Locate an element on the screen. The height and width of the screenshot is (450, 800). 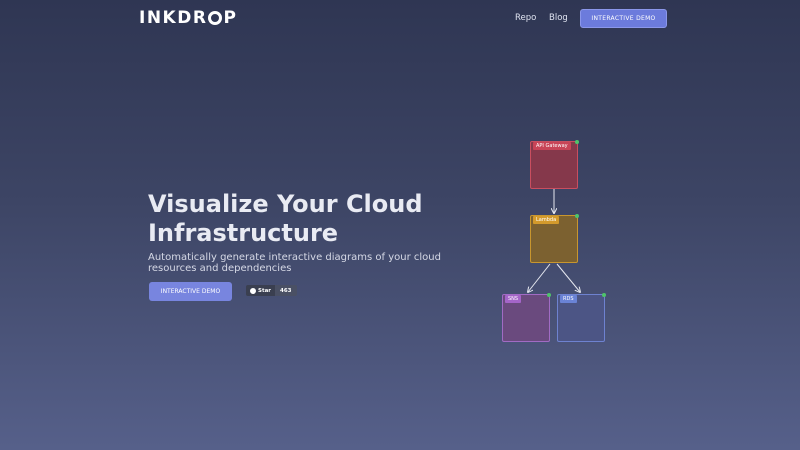
diagram-node-sns: SNS is located at coordinates (526, 317).